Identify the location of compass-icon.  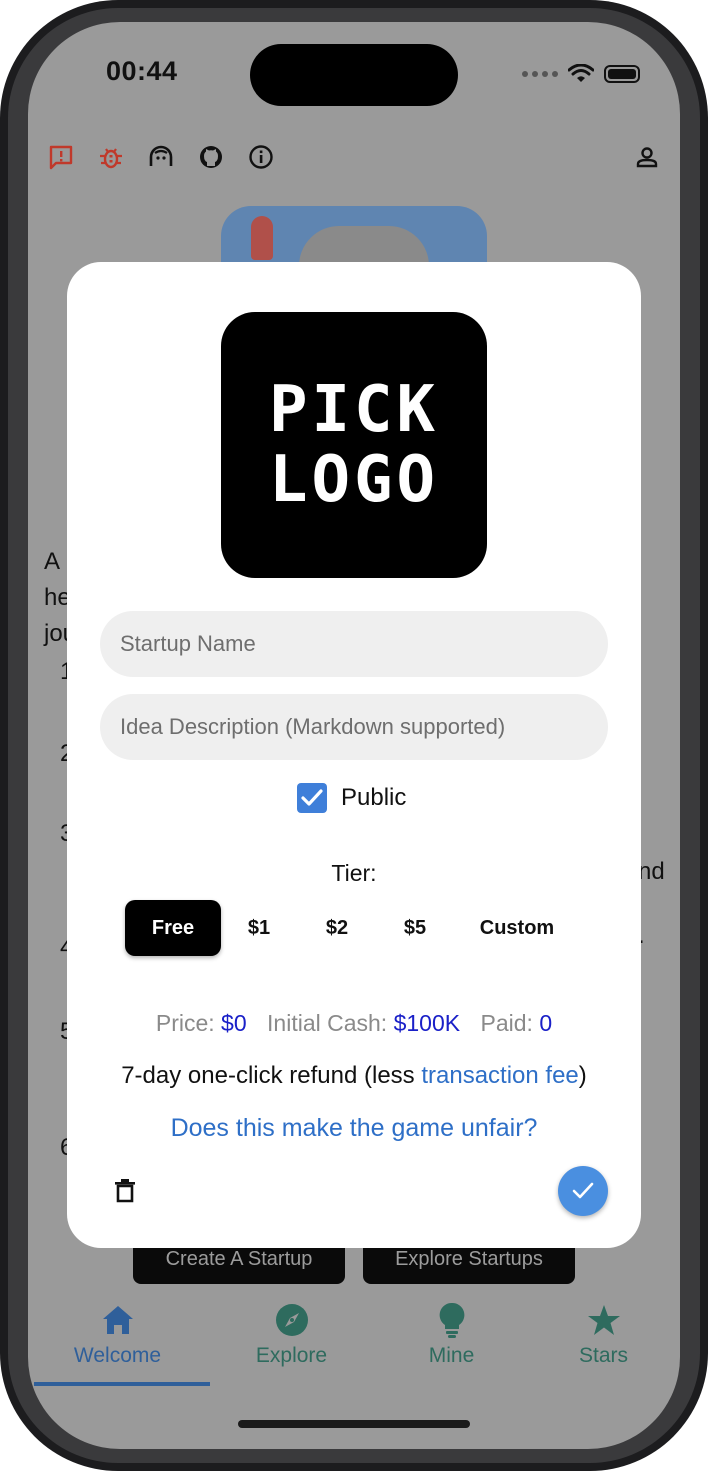
(292, 1320).